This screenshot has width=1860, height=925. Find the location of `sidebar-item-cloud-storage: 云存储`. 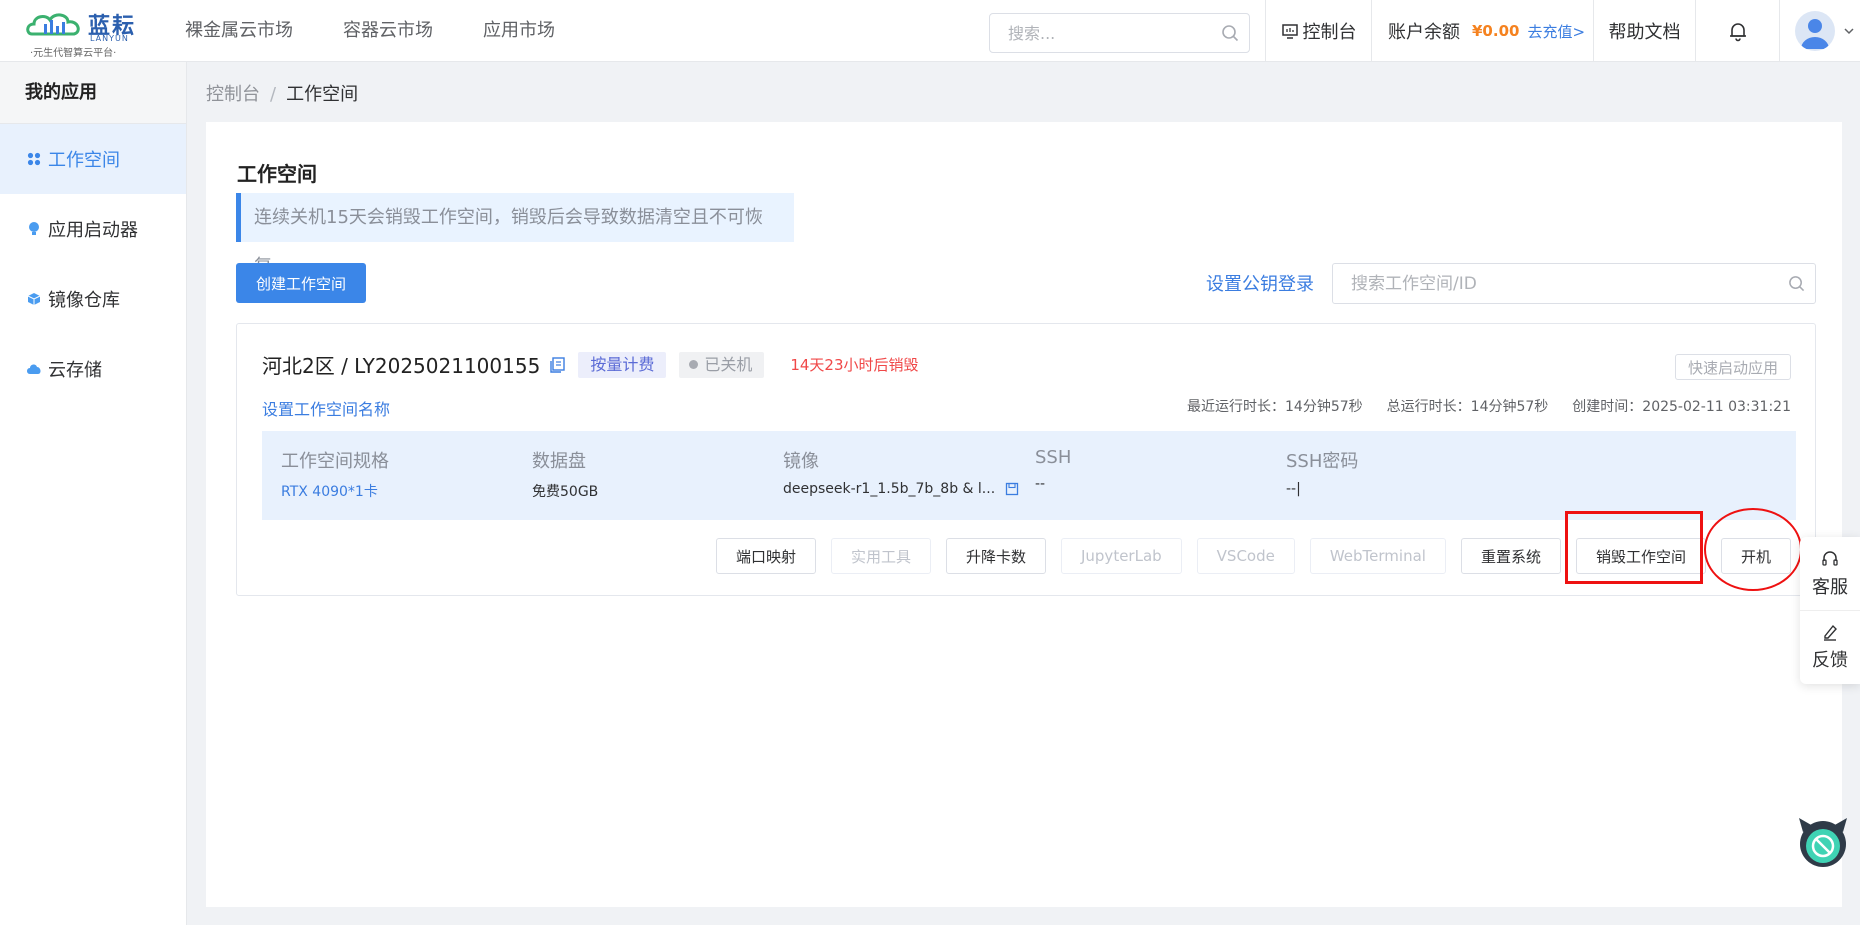

sidebar-item-cloud-storage: 云存储 is located at coordinates (93, 369).